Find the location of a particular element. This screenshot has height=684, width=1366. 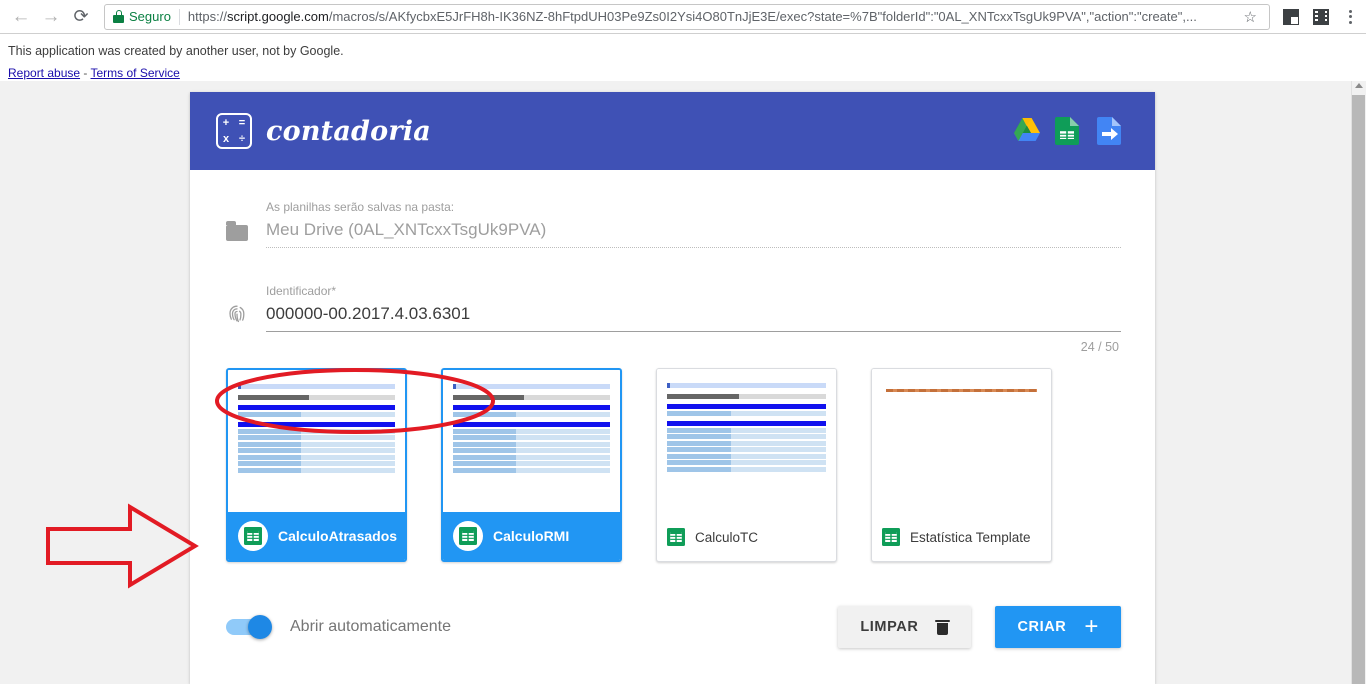

trash-icon is located at coordinates (943, 627).